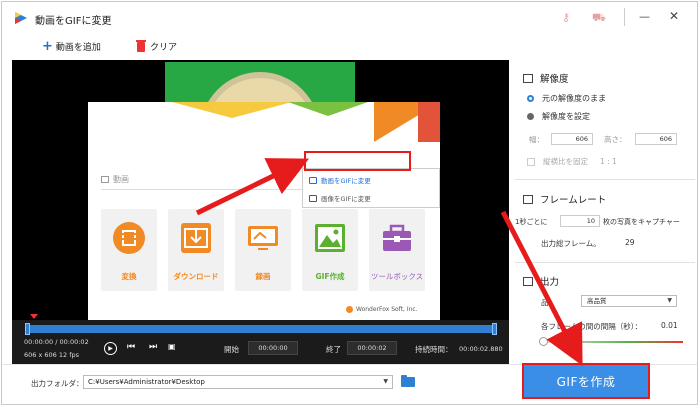  I want to click on ratio-value: 1, so click(608, 161).